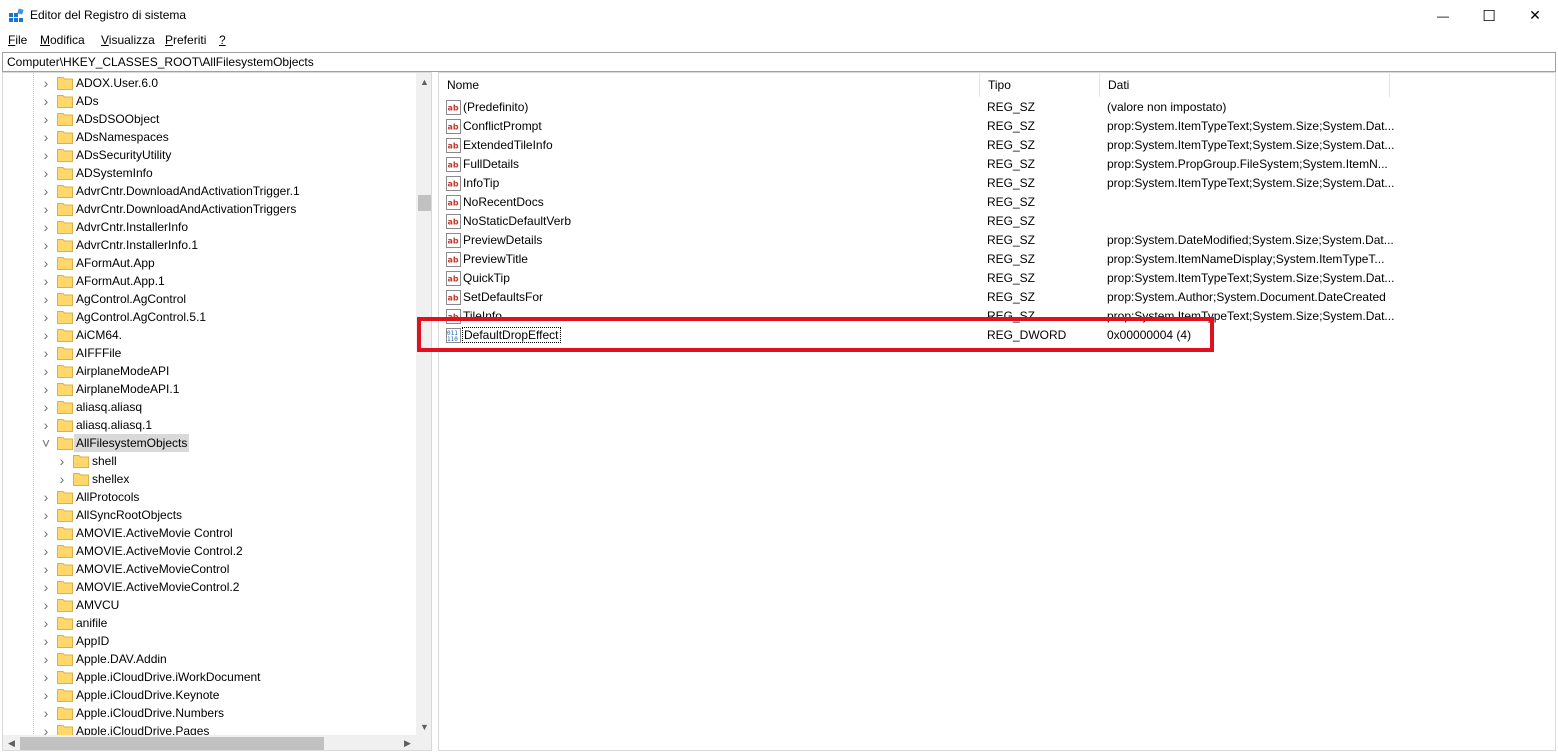 Image resolution: width=1558 pixels, height=753 pixels. I want to click on column-header-type: Tipo, so click(1040, 85).